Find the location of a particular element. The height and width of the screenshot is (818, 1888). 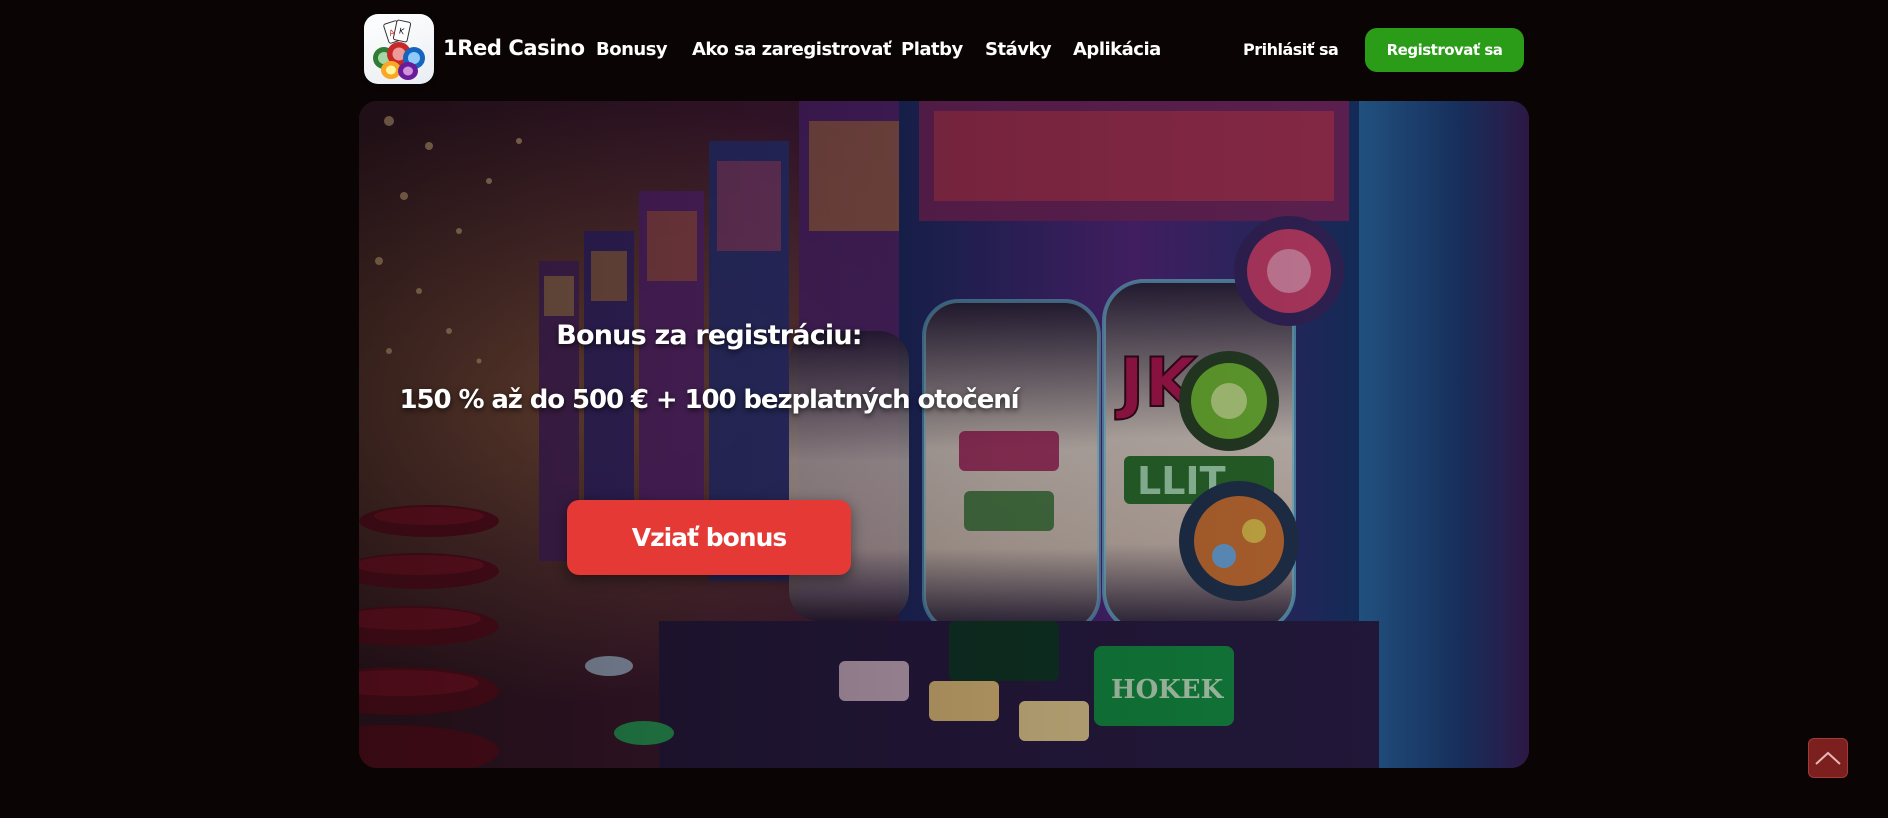

chevron-up-icon is located at coordinates (1828, 758).